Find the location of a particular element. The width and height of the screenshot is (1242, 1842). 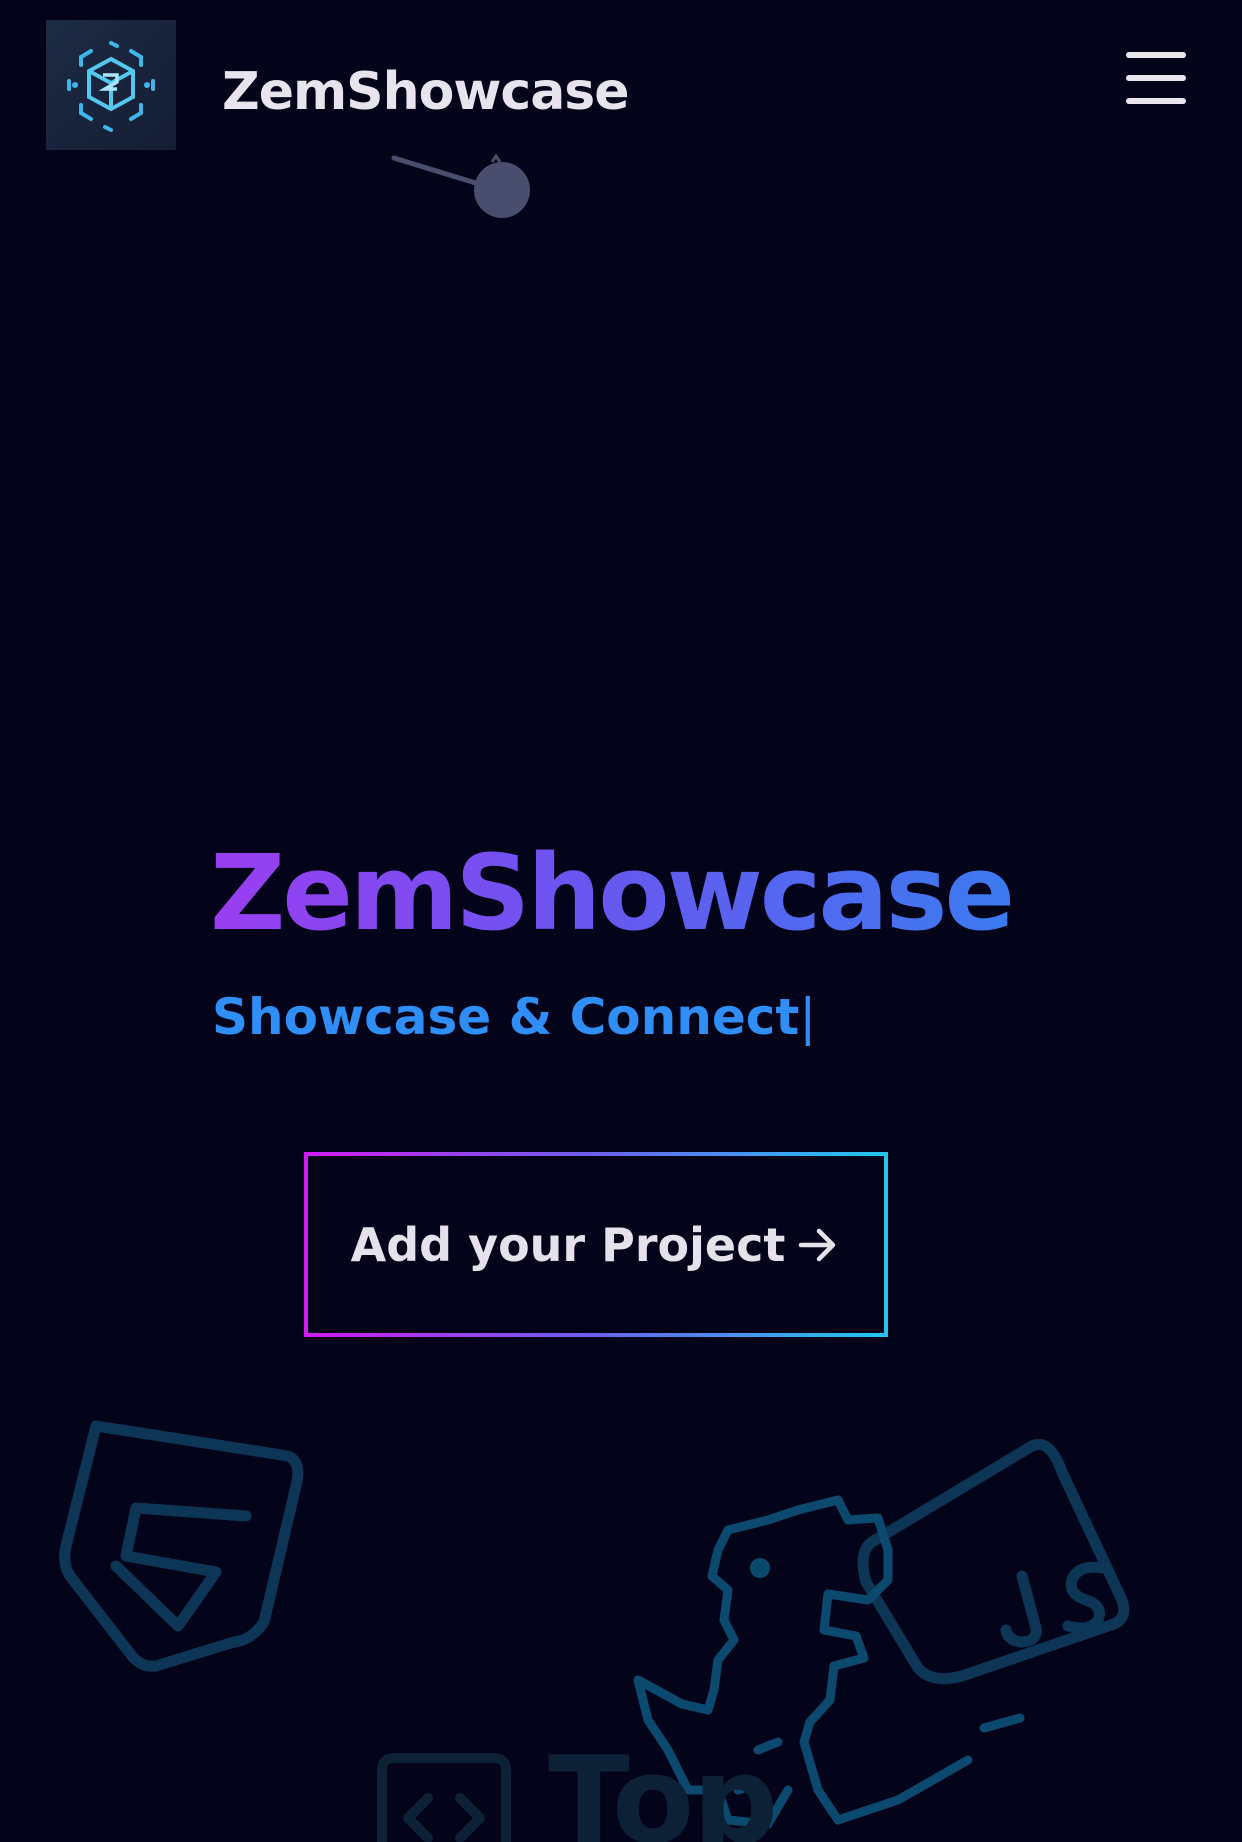

hamburger-menu-button is located at coordinates (1156, 78).